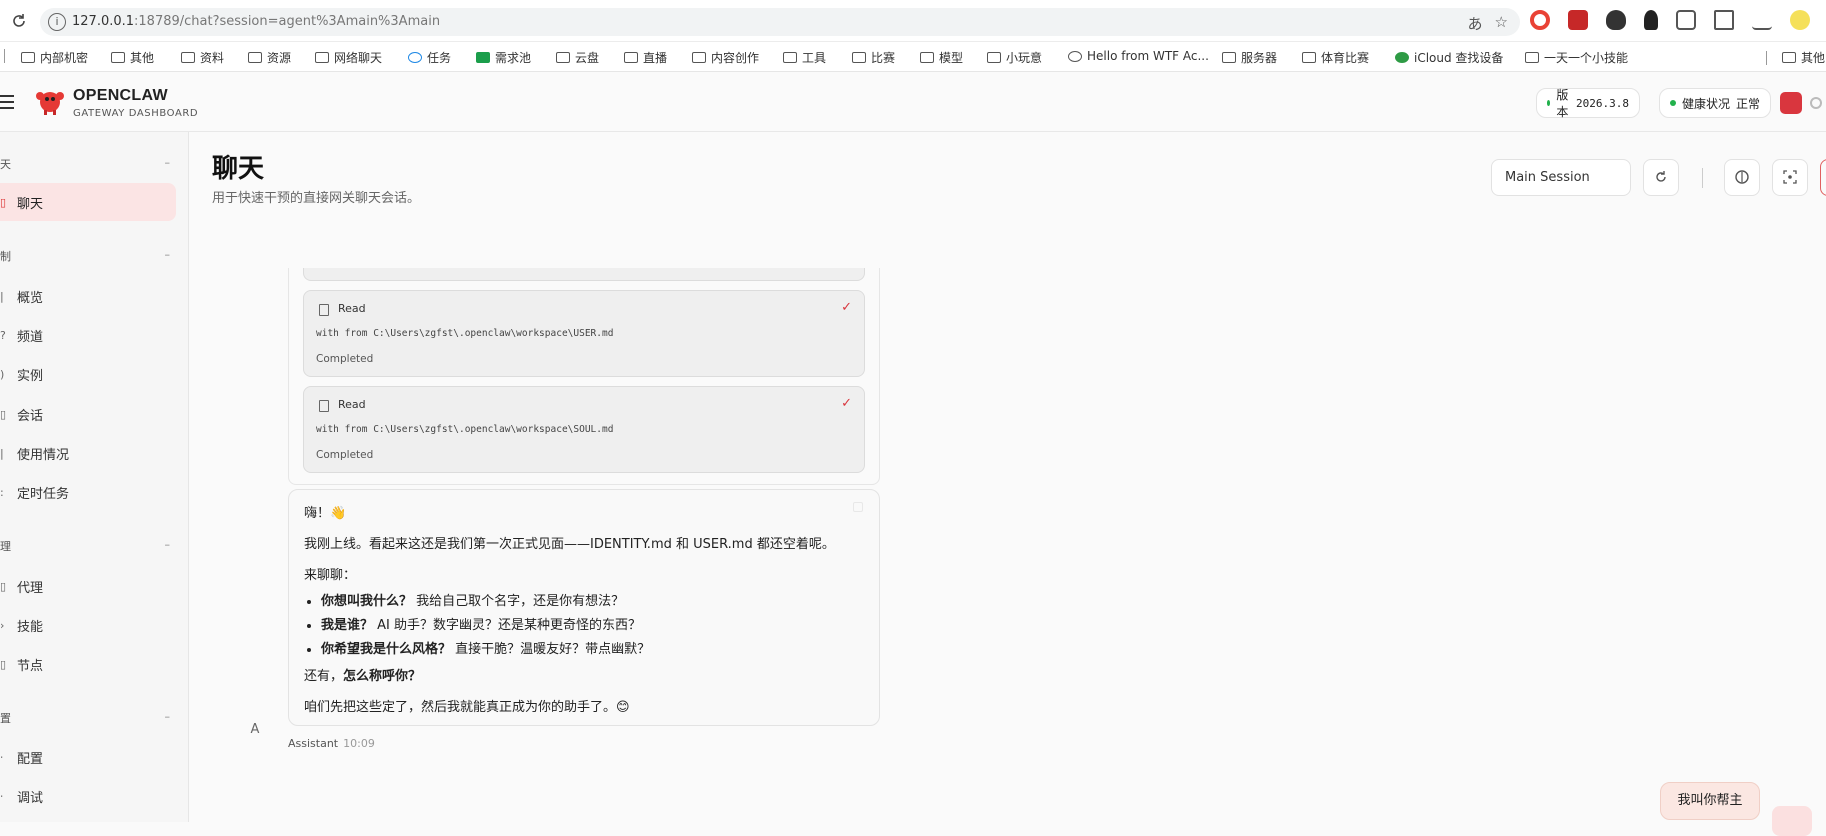  I want to click on reload-icon, so click(19, 21).